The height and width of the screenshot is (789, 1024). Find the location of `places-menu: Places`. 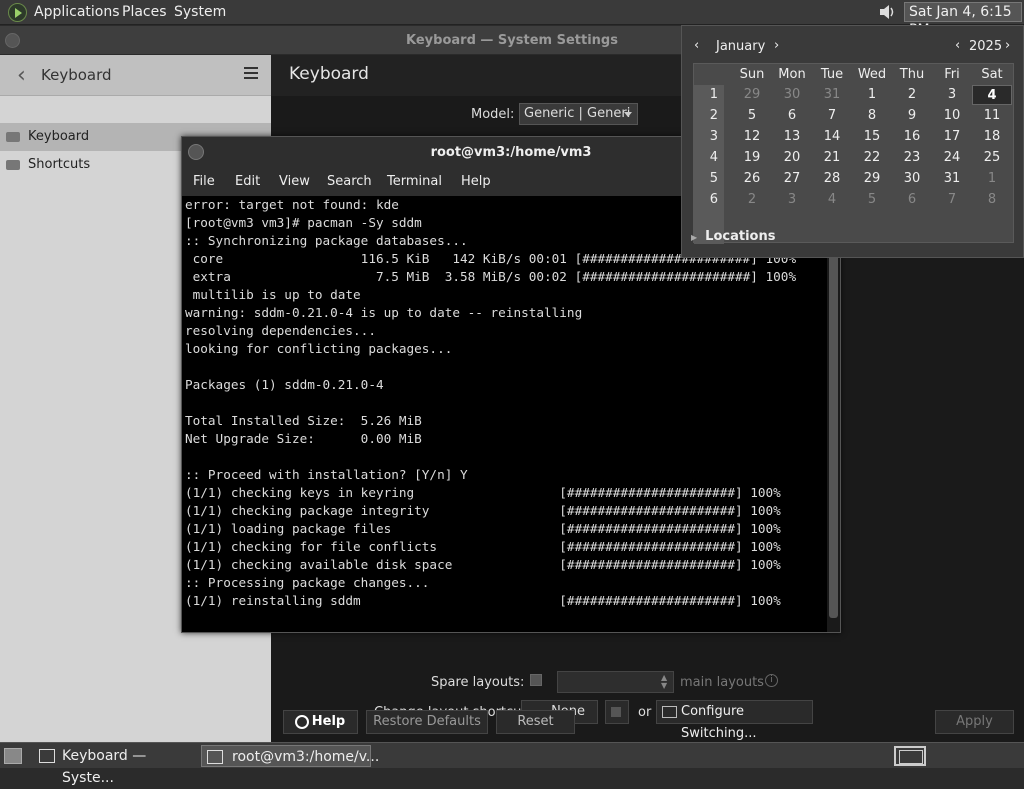

places-menu: Places is located at coordinates (144, 12).